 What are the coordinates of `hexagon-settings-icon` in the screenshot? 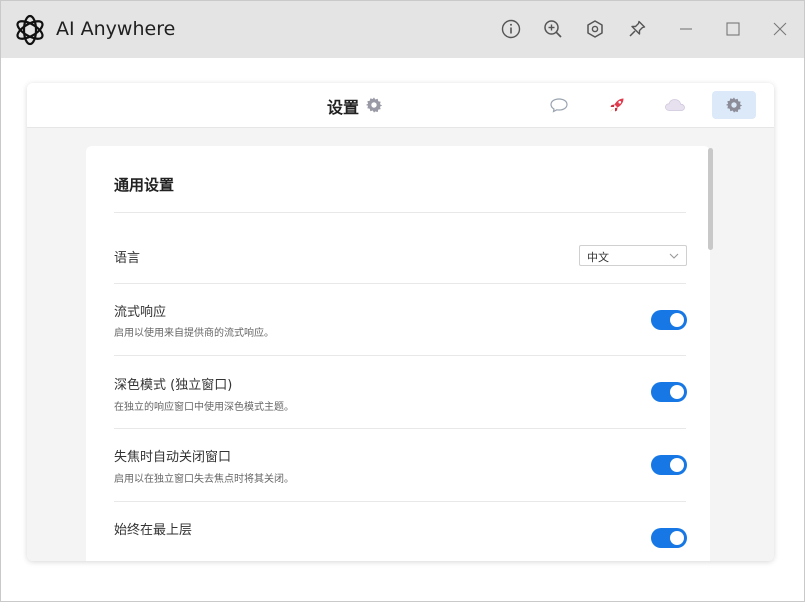 It's located at (595, 29).